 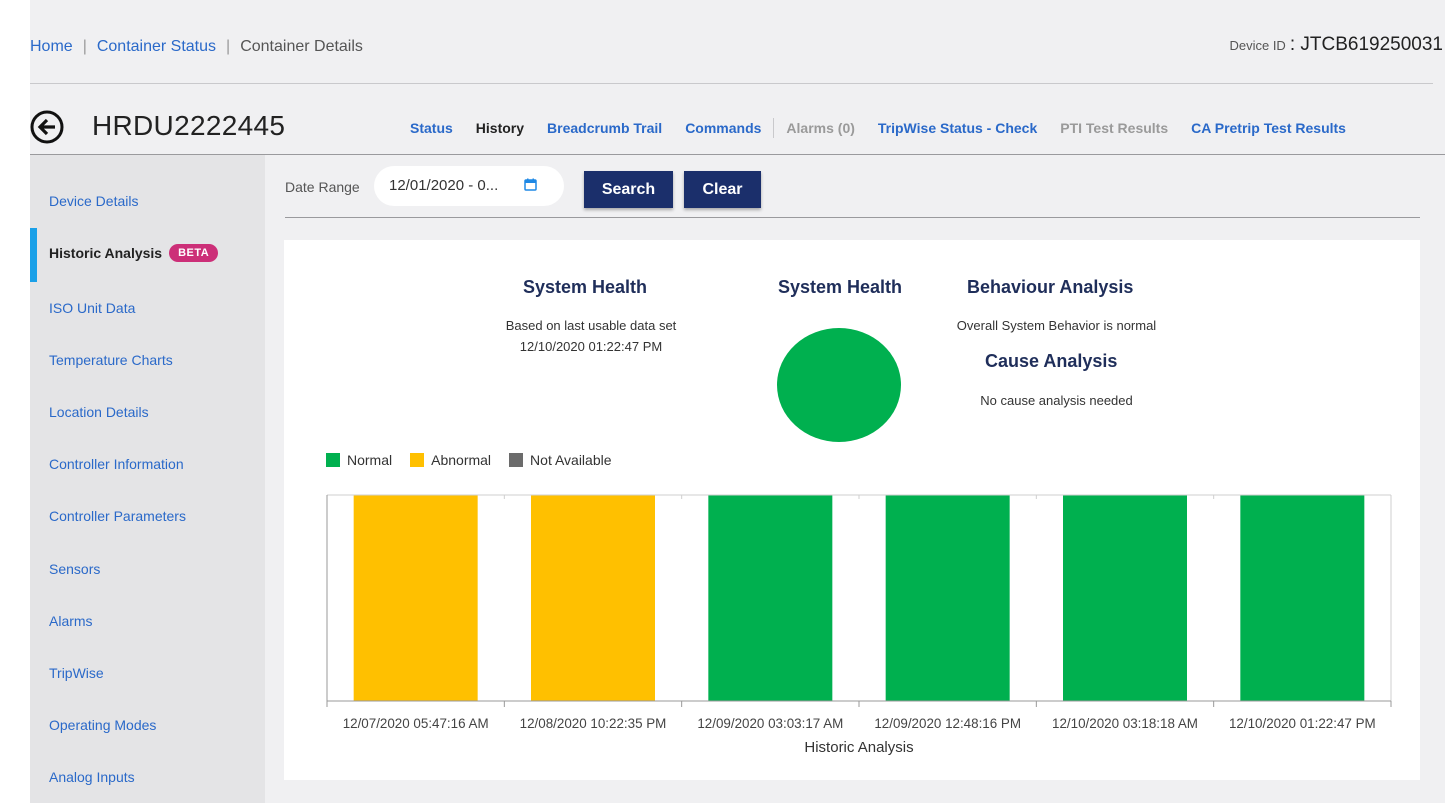 I want to click on sidebar-item-temperature-charts: Temperature Charts, so click(x=111, y=360).